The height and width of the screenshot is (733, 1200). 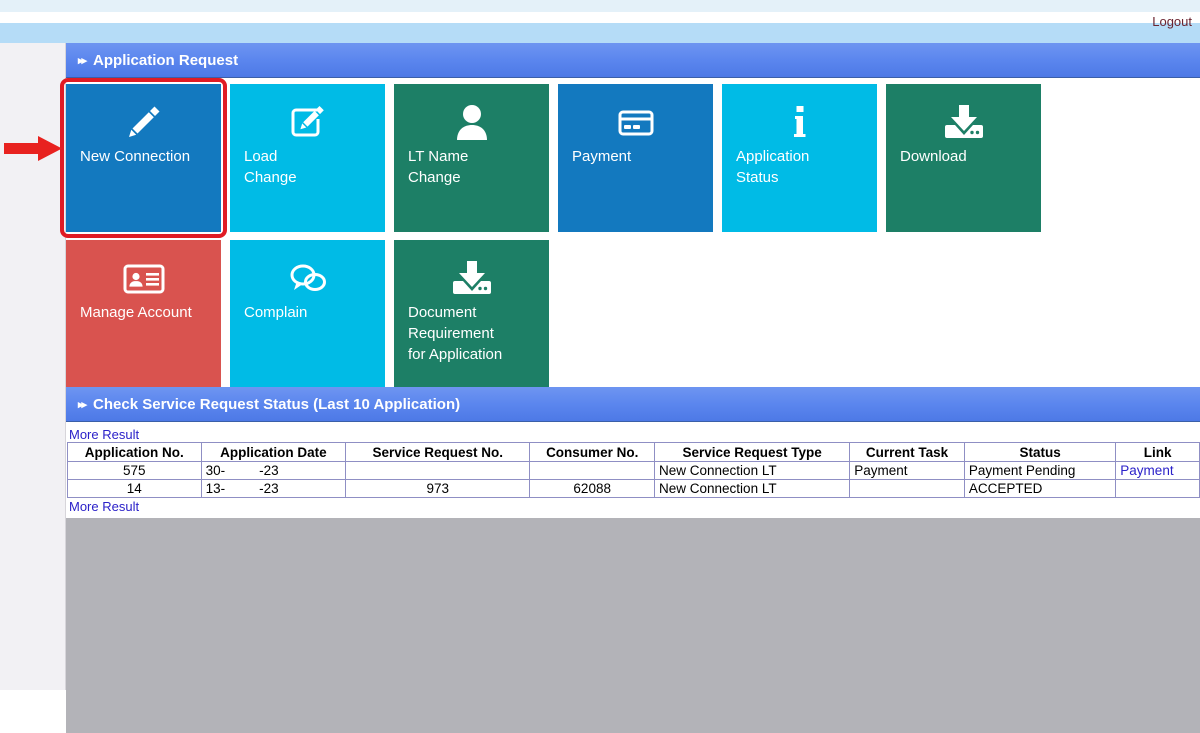 I want to click on cell-link, so click(x=1157, y=488).